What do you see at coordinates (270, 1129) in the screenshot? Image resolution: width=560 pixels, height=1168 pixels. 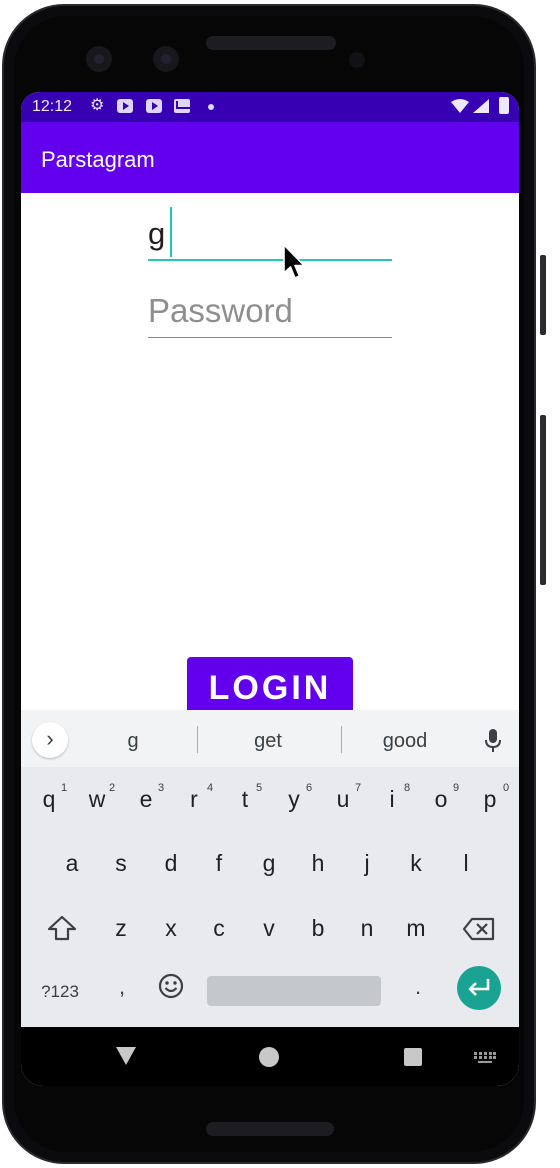 I see `bottom-speaker` at bounding box center [270, 1129].